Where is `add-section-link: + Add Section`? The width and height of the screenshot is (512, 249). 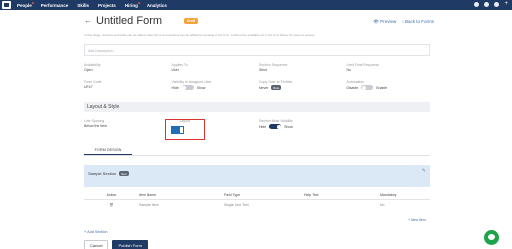 add-section-link: + Add Section is located at coordinates (96, 232).